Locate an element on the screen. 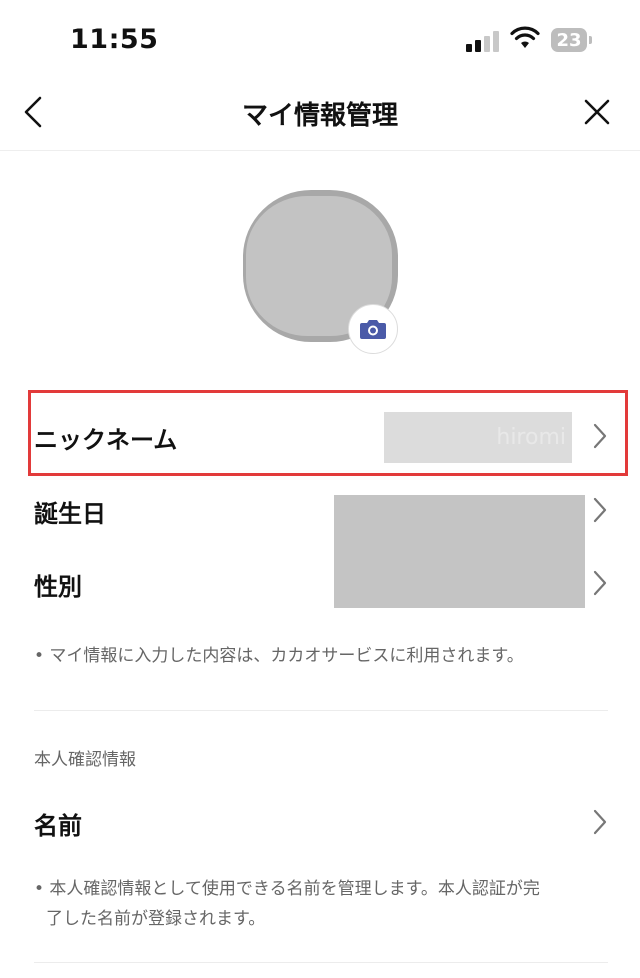  identity-section-title: 本人確認情報 is located at coordinates (85, 760).